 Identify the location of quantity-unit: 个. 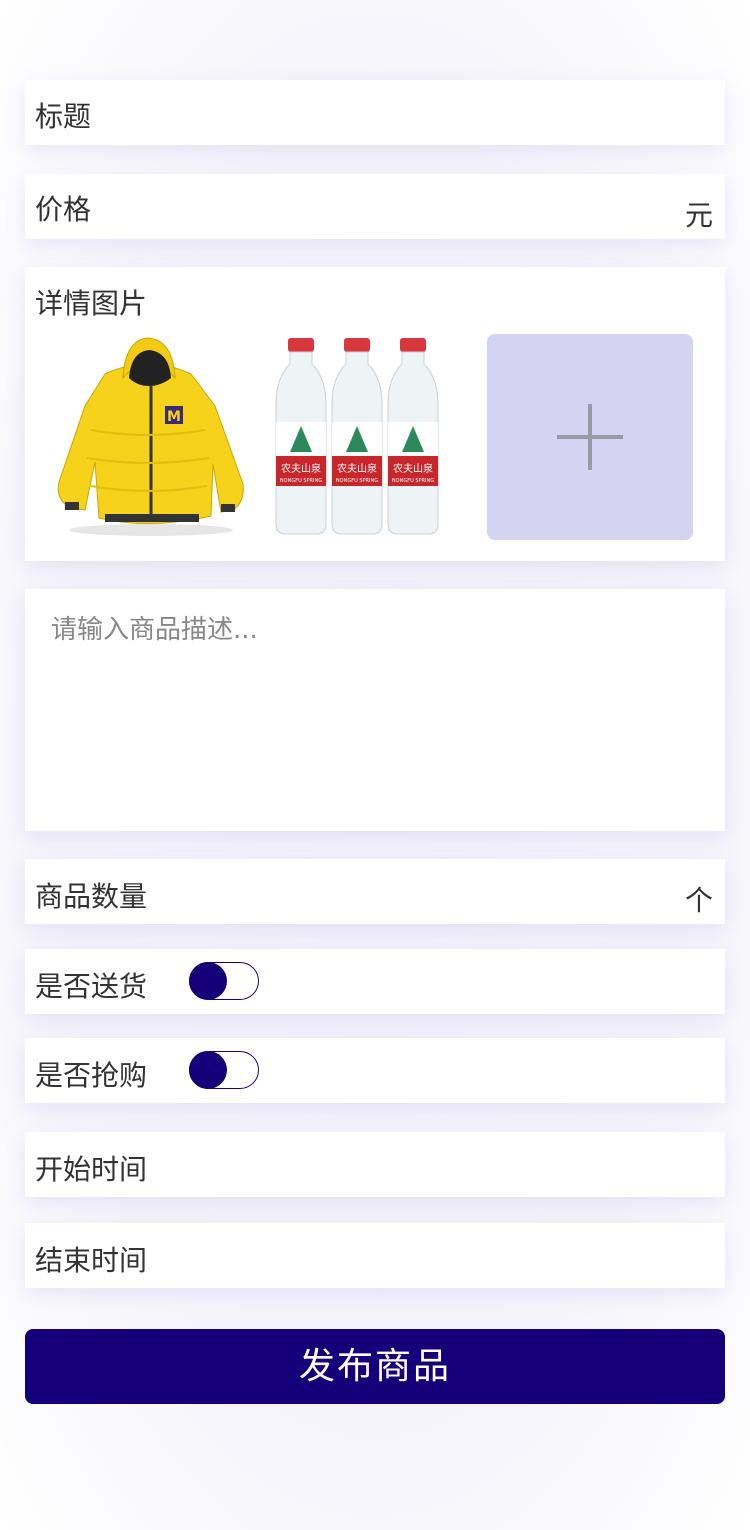
(698, 900).